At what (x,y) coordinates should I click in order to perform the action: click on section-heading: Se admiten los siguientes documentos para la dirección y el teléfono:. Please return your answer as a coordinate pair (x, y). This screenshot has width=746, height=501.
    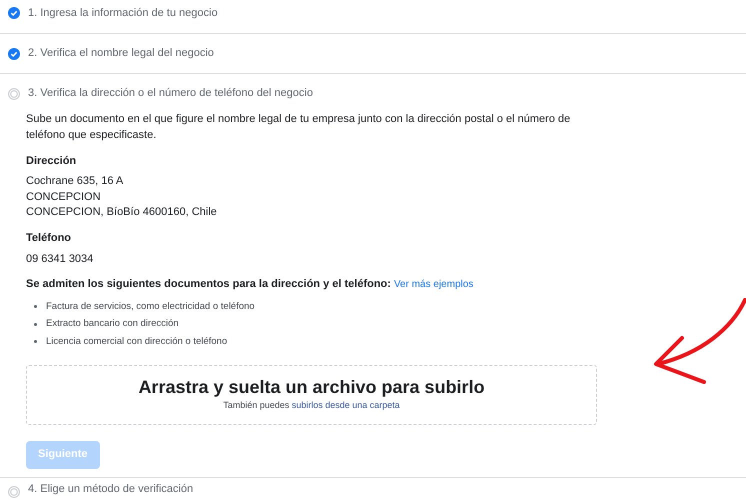
    Looking at the image, I should click on (208, 284).